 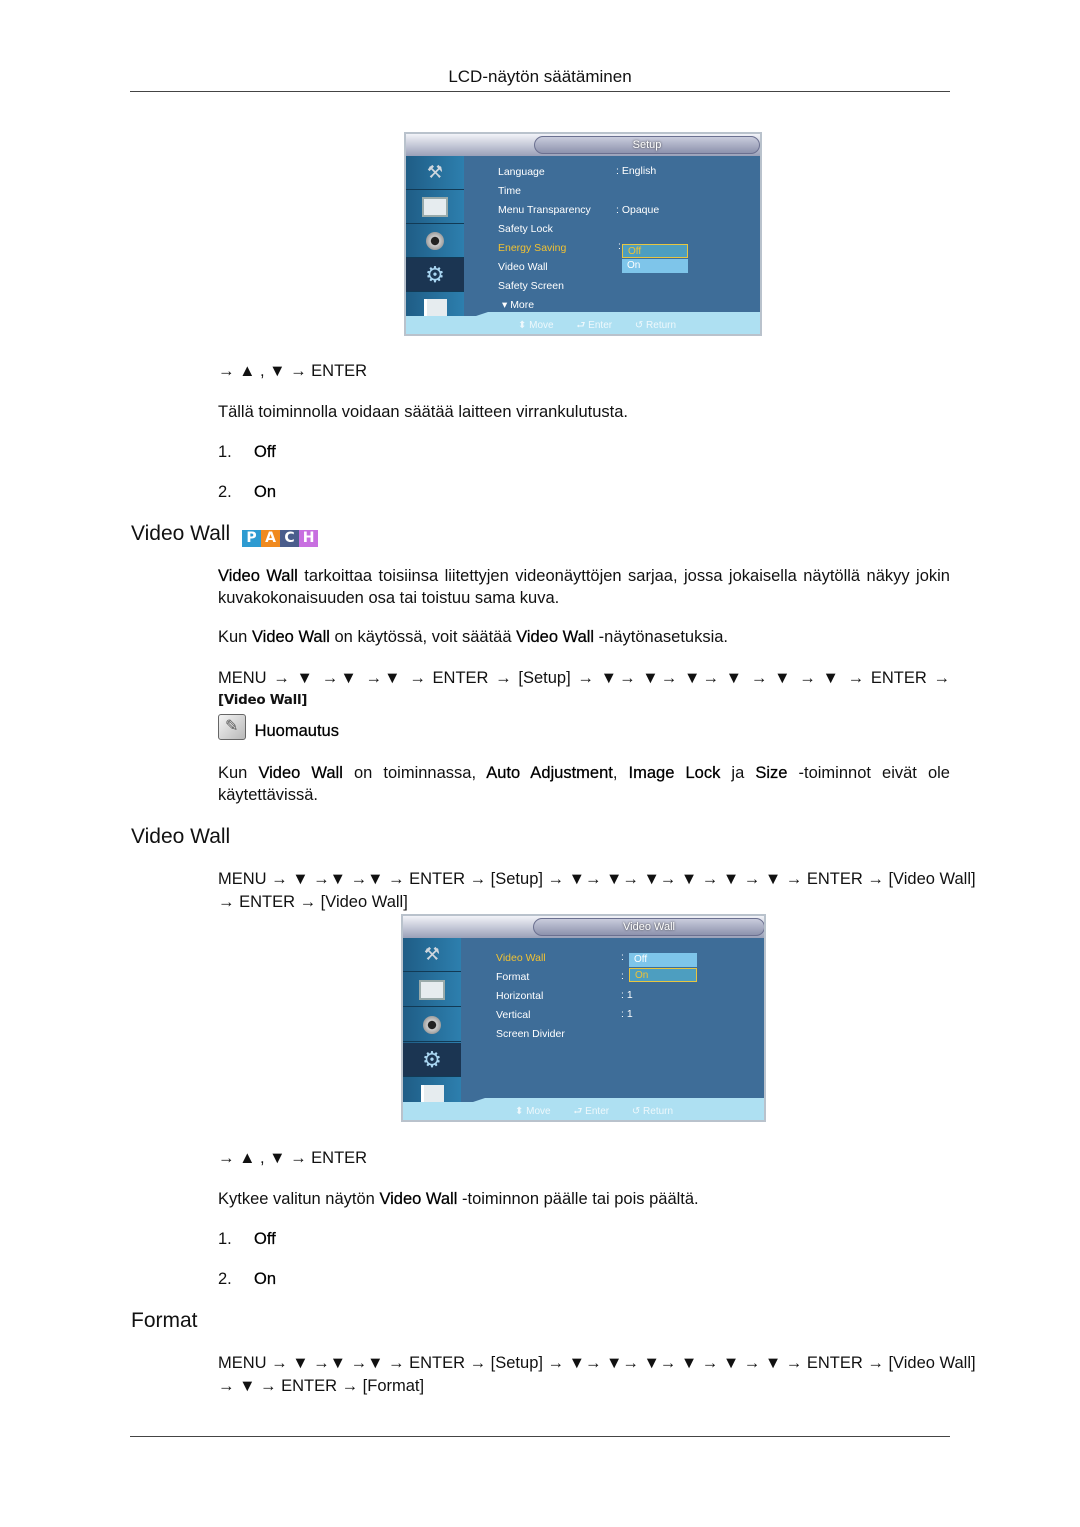 I want to click on badge-c: C, so click(x=290, y=538).